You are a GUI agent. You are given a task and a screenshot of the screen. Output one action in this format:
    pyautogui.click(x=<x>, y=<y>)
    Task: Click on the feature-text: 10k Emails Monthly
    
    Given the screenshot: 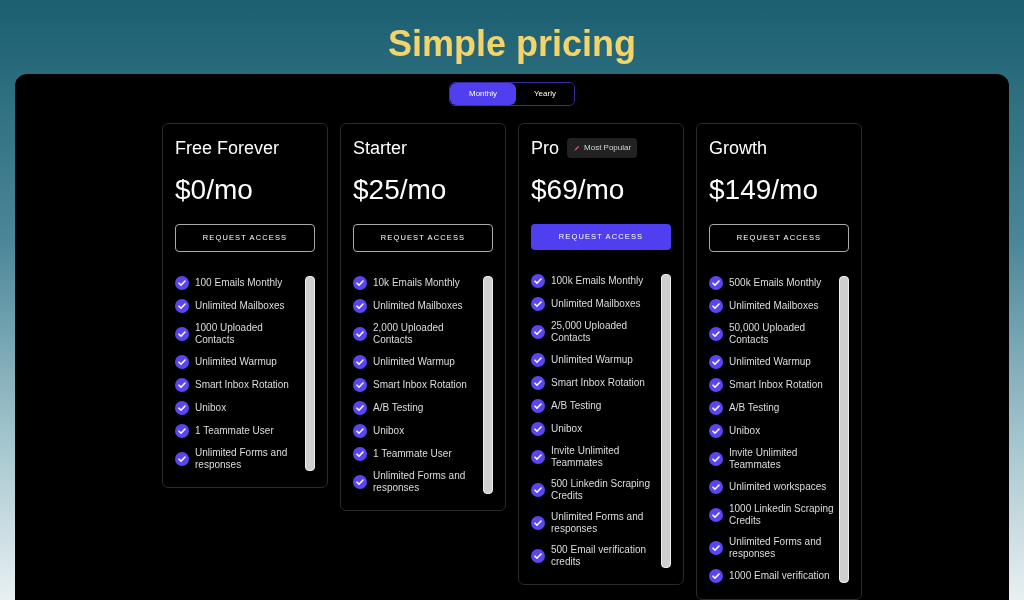 What is the action you would take?
    pyautogui.click(x=416, y=283)
    